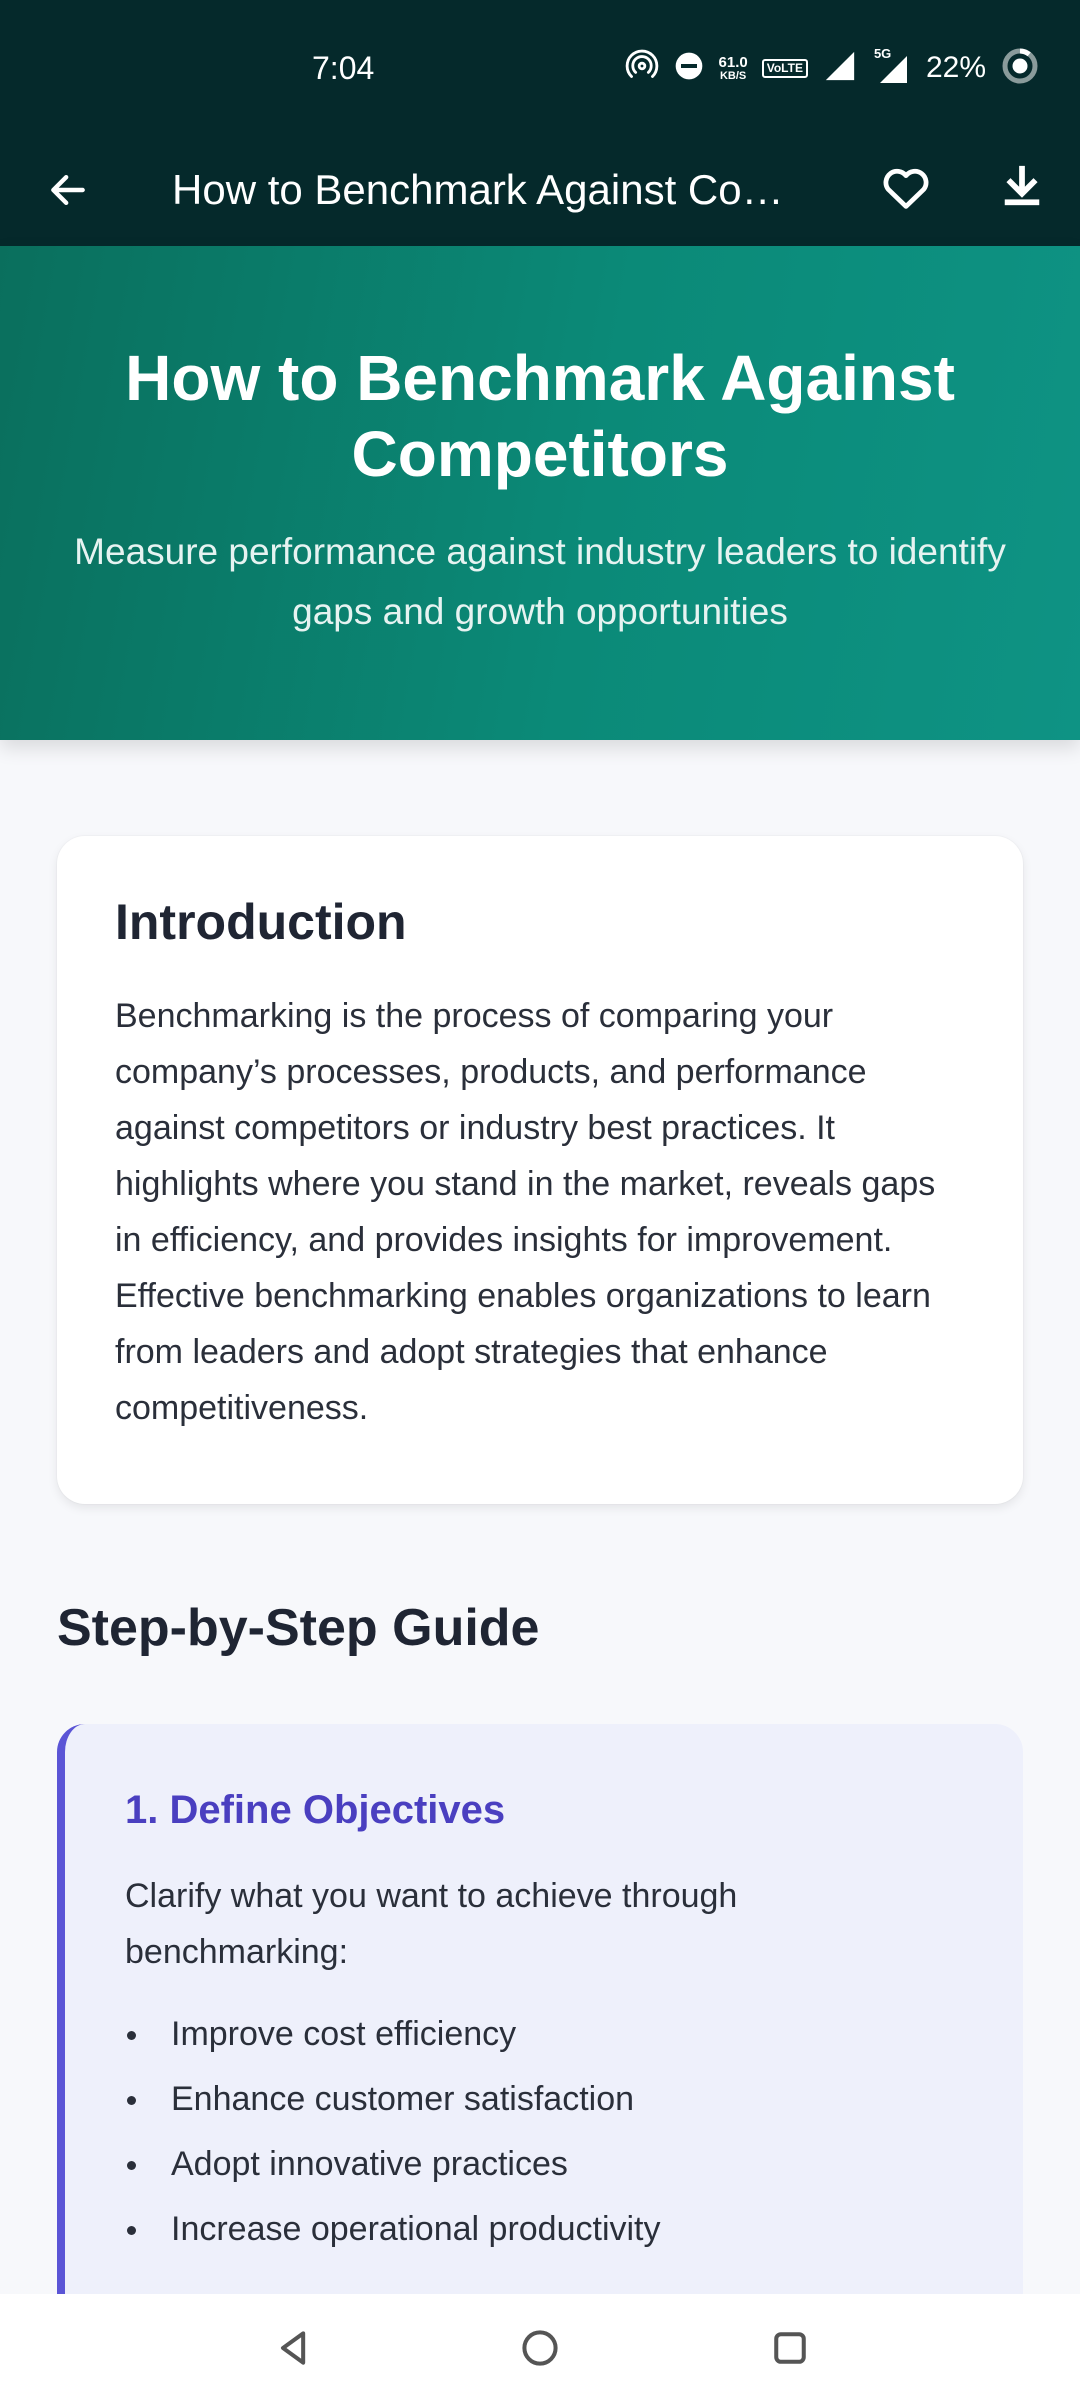  What do you see at coordinates (733, 67) in the screenshot?
I see `net-speed: 61.0 KB/S` at bounding box center [733, 67].